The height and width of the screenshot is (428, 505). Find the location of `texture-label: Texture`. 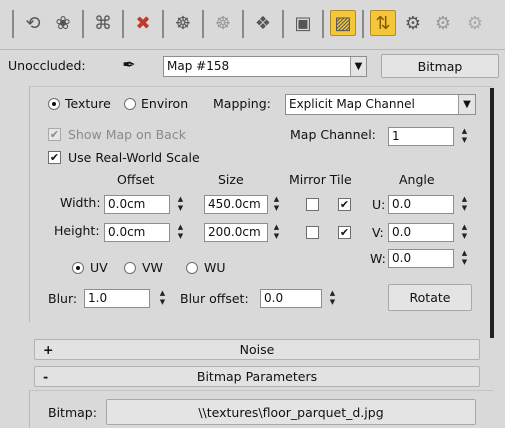

texture-label: Texture is located at coordinates (88, 103).